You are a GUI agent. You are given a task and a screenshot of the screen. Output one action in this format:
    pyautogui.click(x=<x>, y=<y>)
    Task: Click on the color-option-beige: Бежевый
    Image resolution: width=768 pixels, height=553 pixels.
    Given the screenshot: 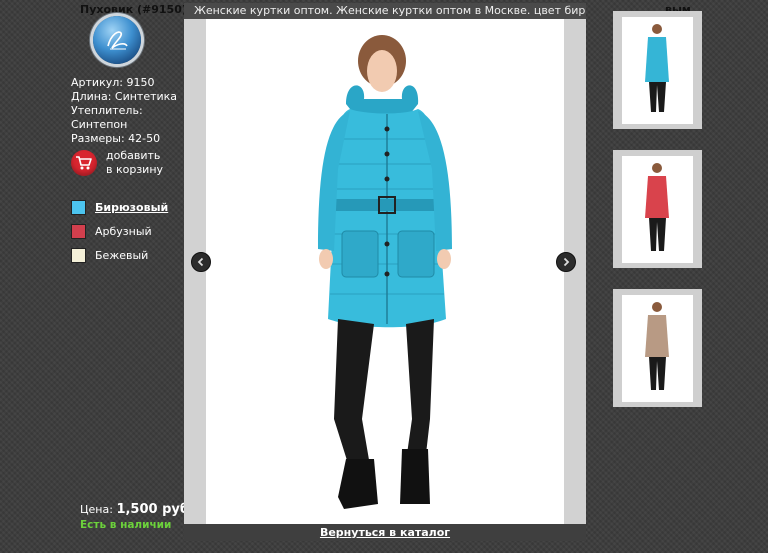 What is the action you would take?
    pyautogui.click(x=119, y=255)
    